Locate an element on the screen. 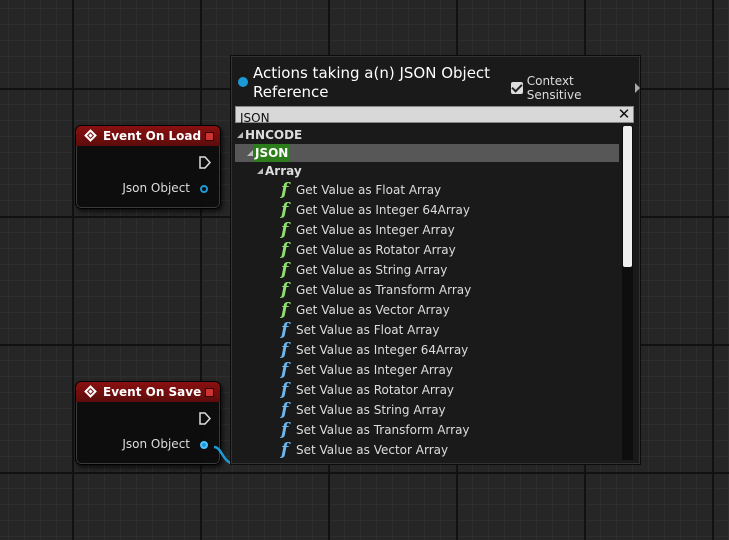  category-json: JSON is located at coordinates (427, 153).